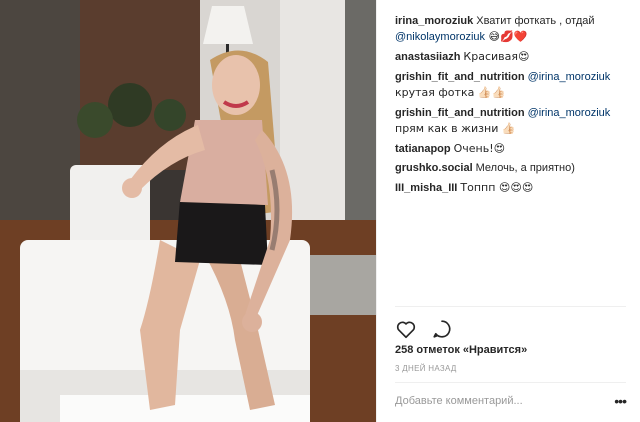 Image resolution: width=640 pixels, height=422 pixels. Describe the element at coordinates (455, 128) in the screenshot. I see `comment-tail: прям как в жизни 👍🏻` at that location.